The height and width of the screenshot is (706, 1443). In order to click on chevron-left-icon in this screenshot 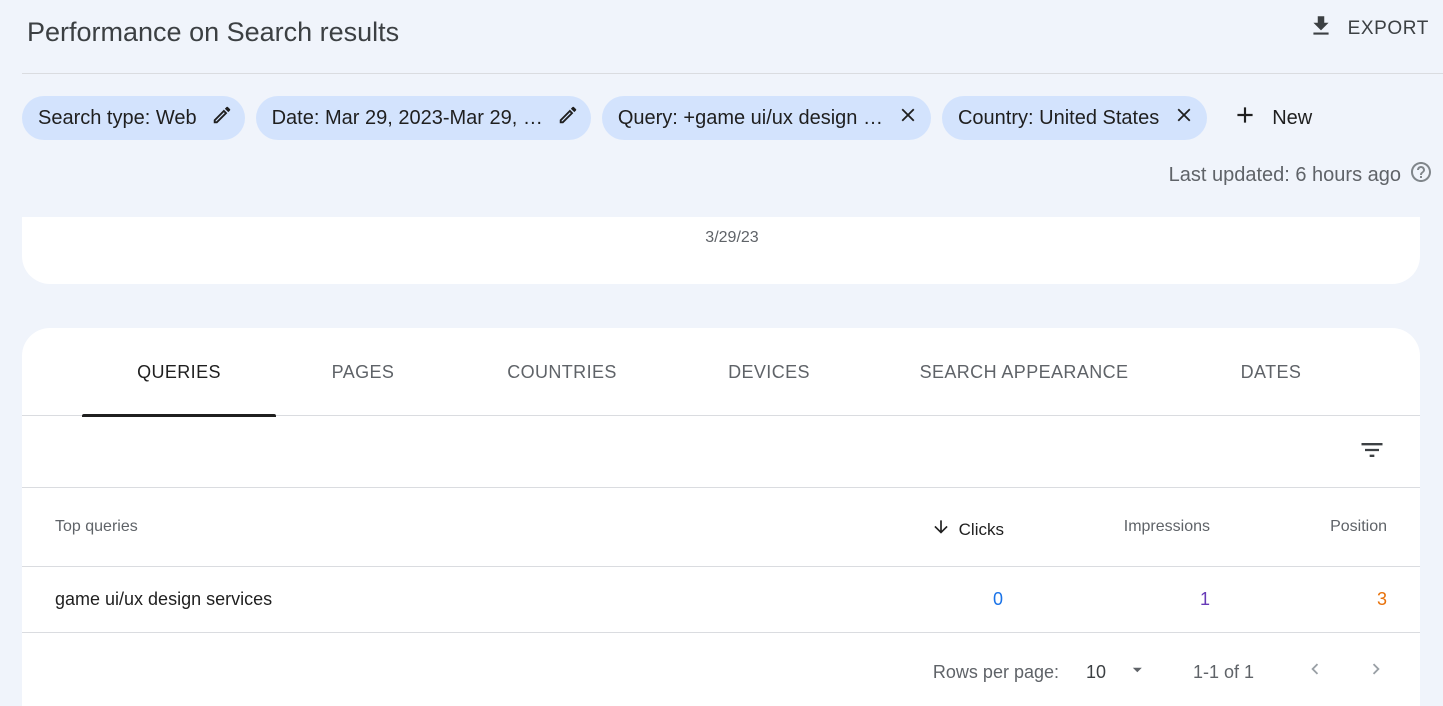, I will do `click(1315, 671)`.